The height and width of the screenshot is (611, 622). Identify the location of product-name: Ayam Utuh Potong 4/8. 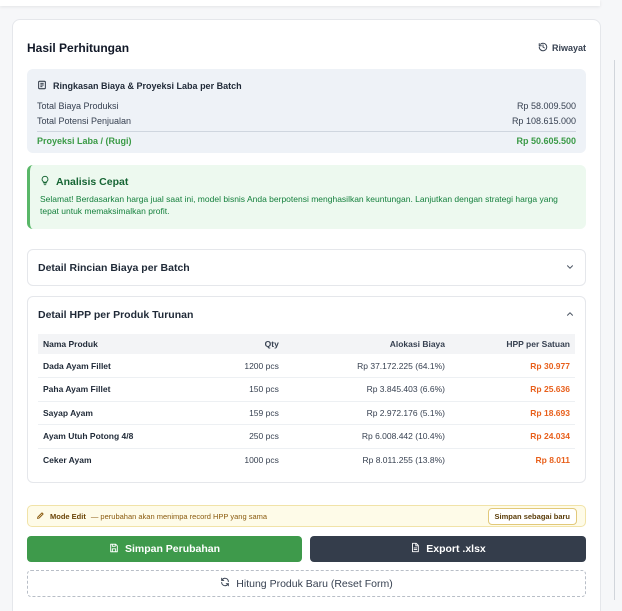
(123, 436).